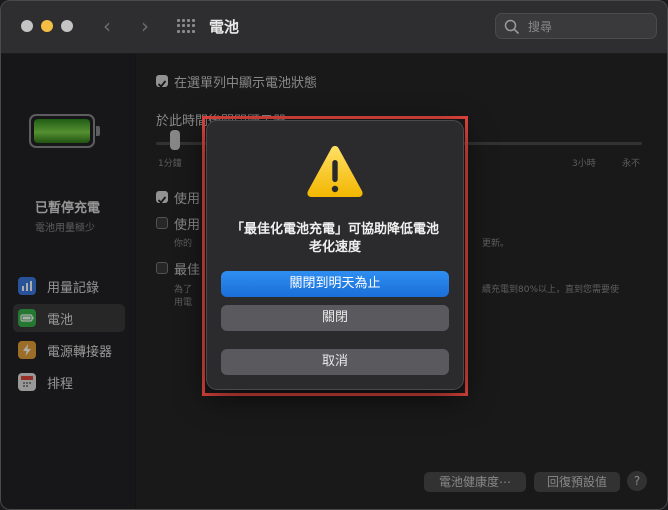 This screenshot has width=668, height=510. What do you see at coordinates (47, 26) in the screenshot?
I see `minimize-window-button` at bounding box center [47, 26].